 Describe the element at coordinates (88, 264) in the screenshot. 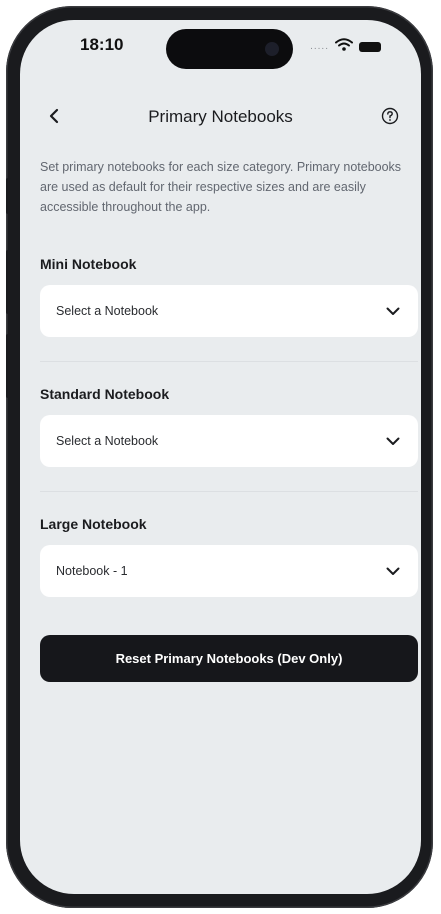

I see `mini-notebook-label: Mini Notebook` at that location.